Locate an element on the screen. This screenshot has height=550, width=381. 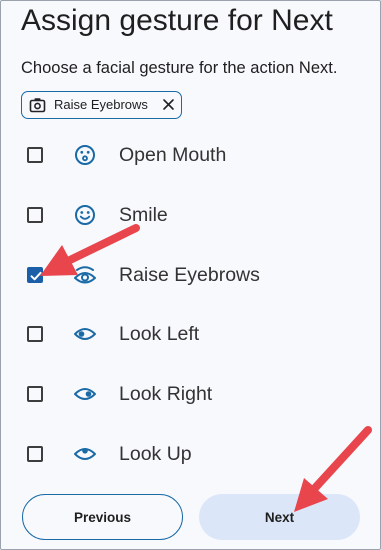
arrow-to-checkbox is located at coordinates (90, 250).